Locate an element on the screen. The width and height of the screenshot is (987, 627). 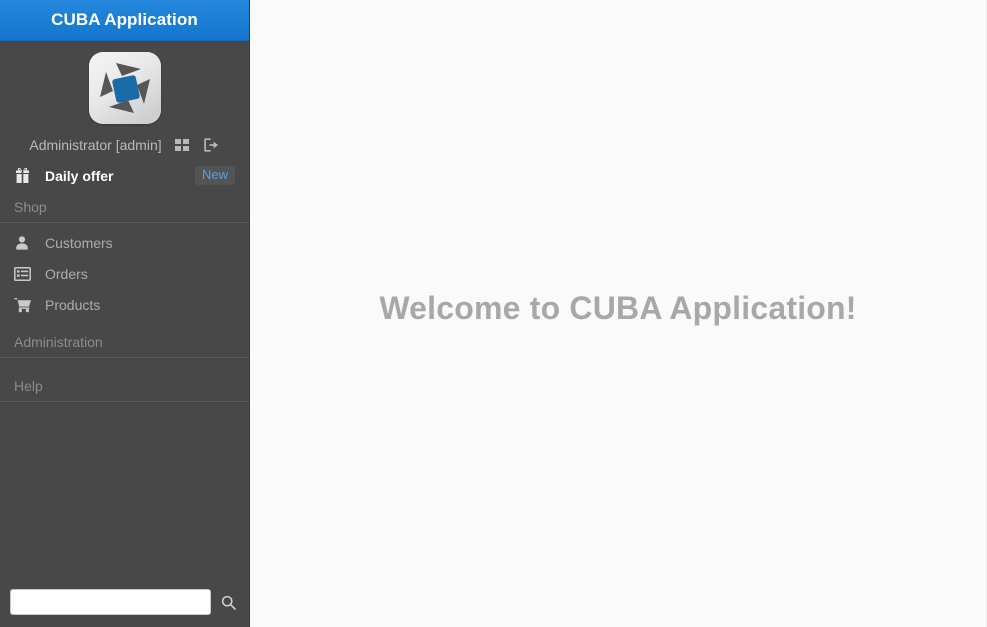
menu-item-label: Customers is located at coordinates (79, 242).